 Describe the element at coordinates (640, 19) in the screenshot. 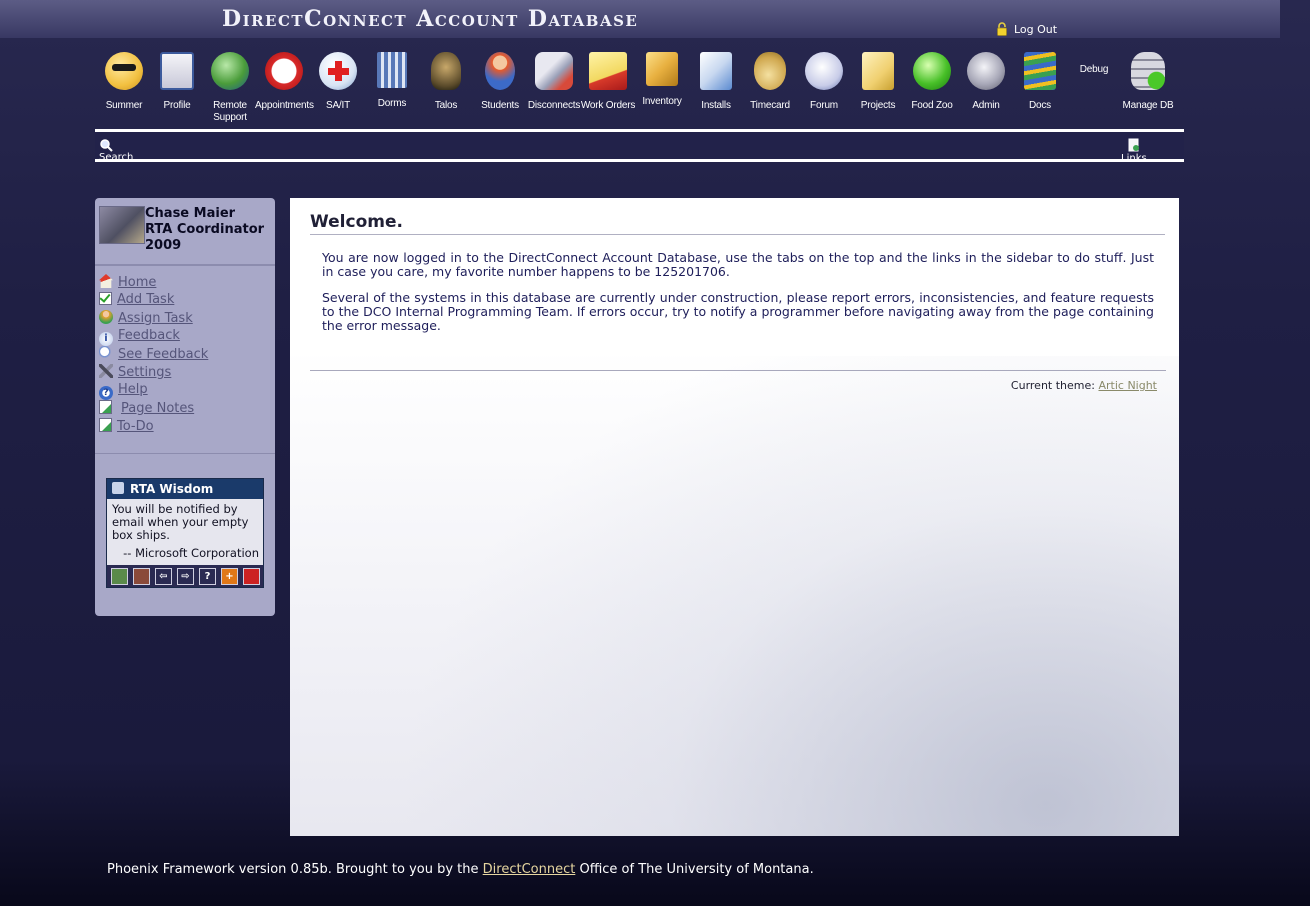

I see `top-header-bar: DirectConnect Account Database Log Out` at that location.